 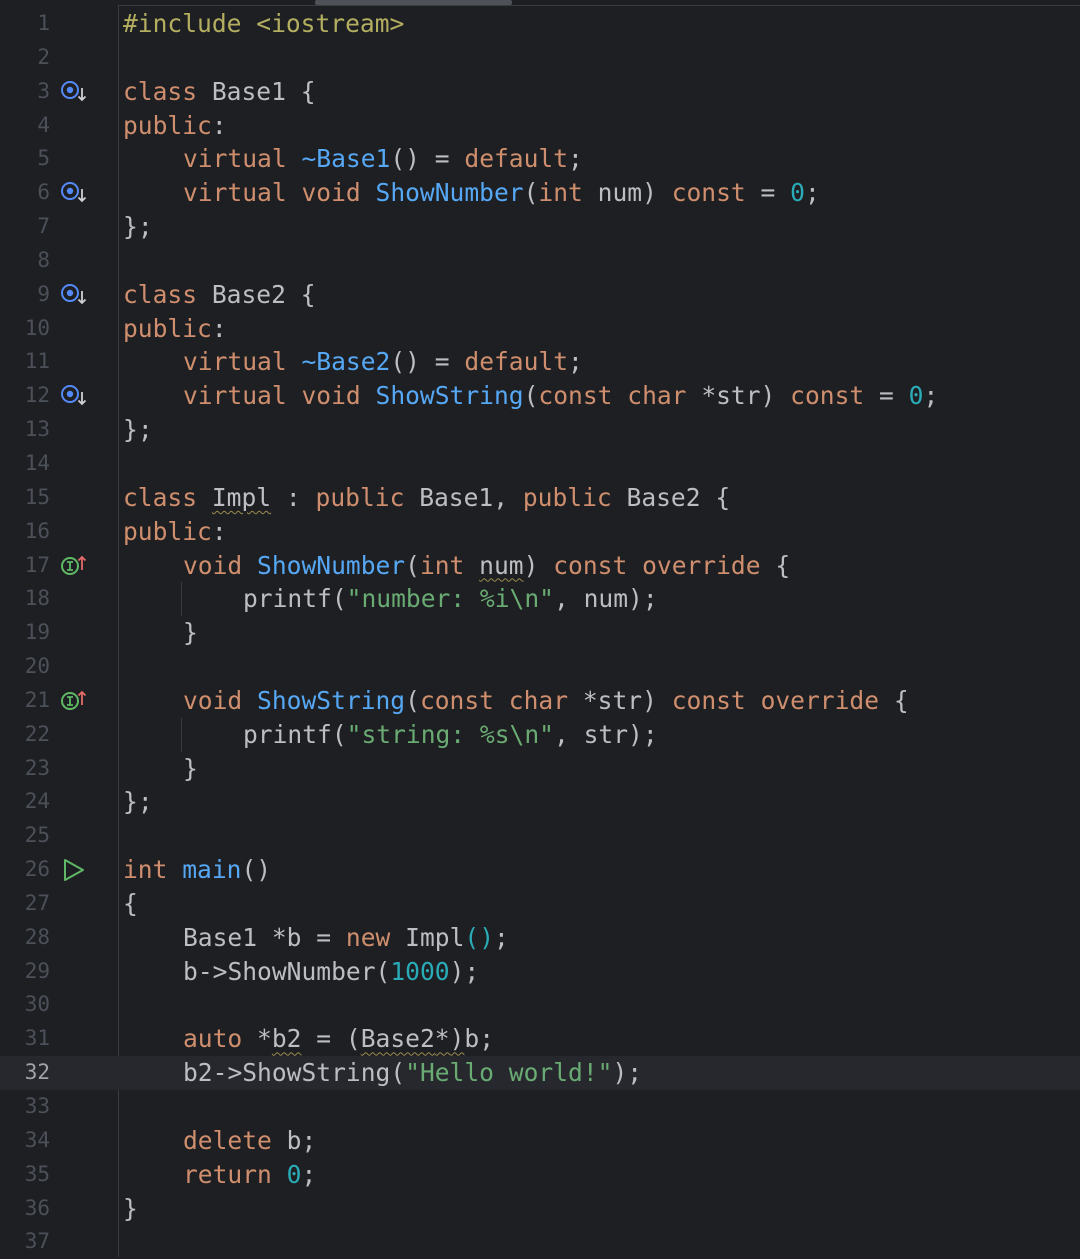 I want to click on code-line-1: 1 #include <iostream>, so click(x=540, y=24).